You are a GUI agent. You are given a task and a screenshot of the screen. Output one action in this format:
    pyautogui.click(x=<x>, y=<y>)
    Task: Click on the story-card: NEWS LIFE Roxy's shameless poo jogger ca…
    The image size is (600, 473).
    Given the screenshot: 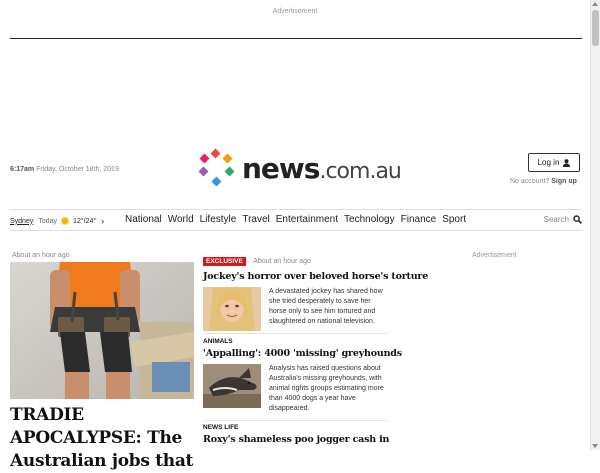 What is the action you would take?
    pyautogui.click(x=296, y=434)
    